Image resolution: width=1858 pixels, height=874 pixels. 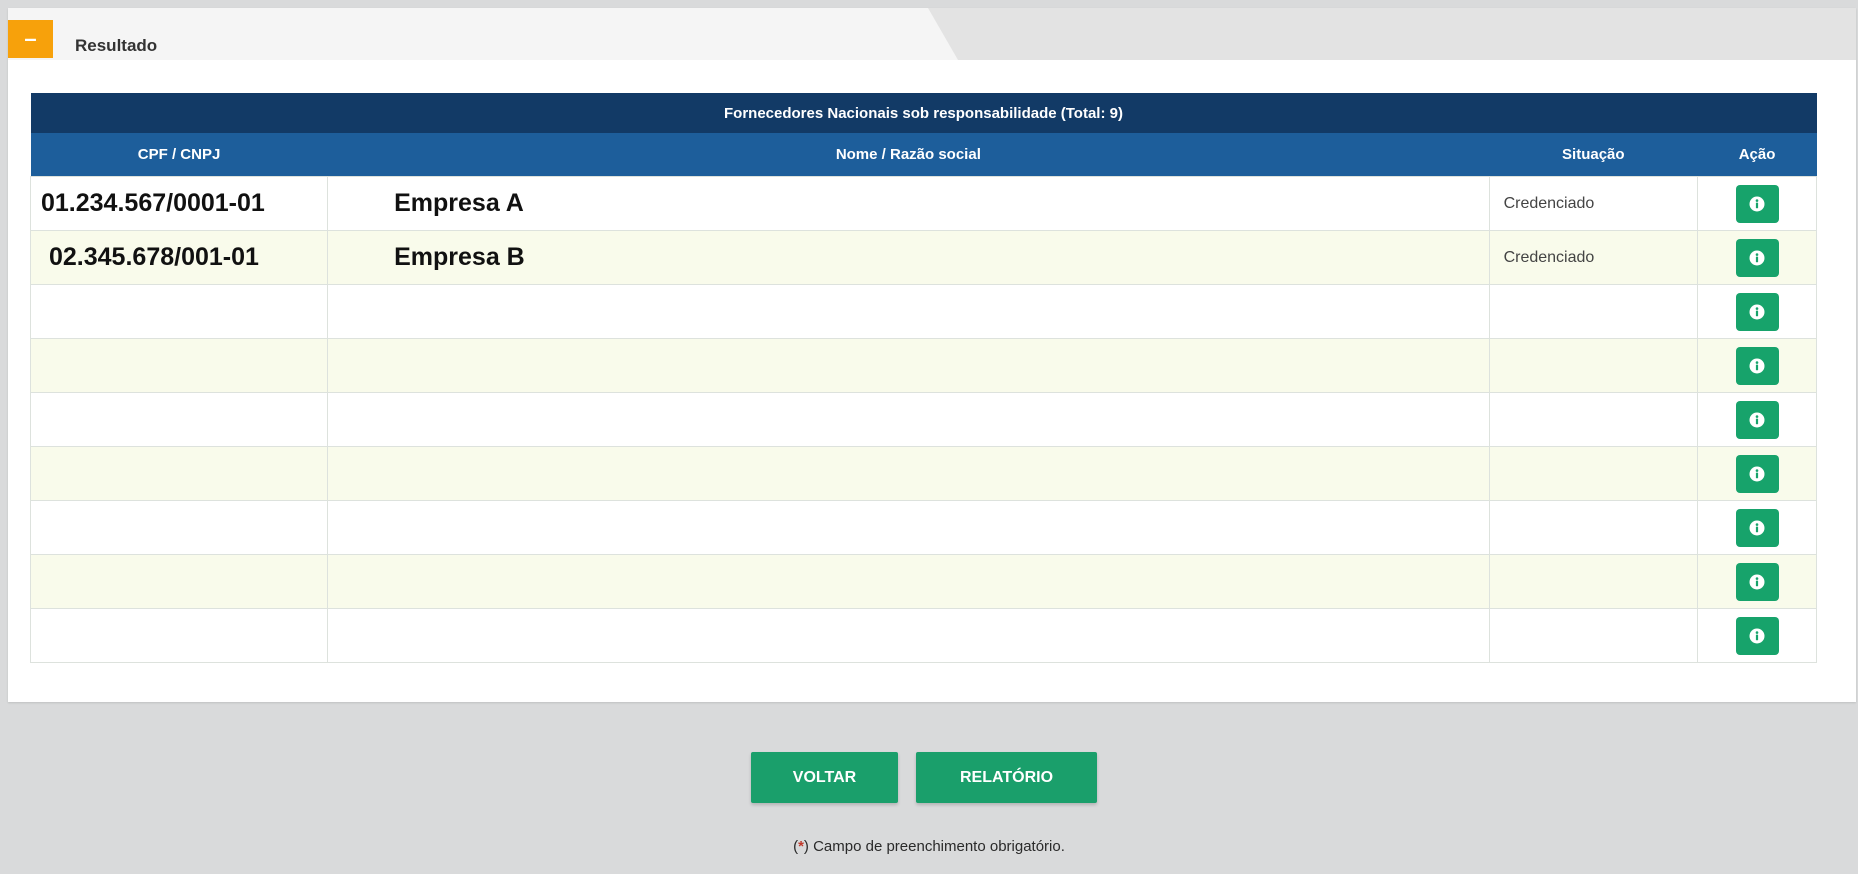 I want to click on table-row: 01.234.567/0001-01 Empresa A Credenciado, so click(x=923, y=203).